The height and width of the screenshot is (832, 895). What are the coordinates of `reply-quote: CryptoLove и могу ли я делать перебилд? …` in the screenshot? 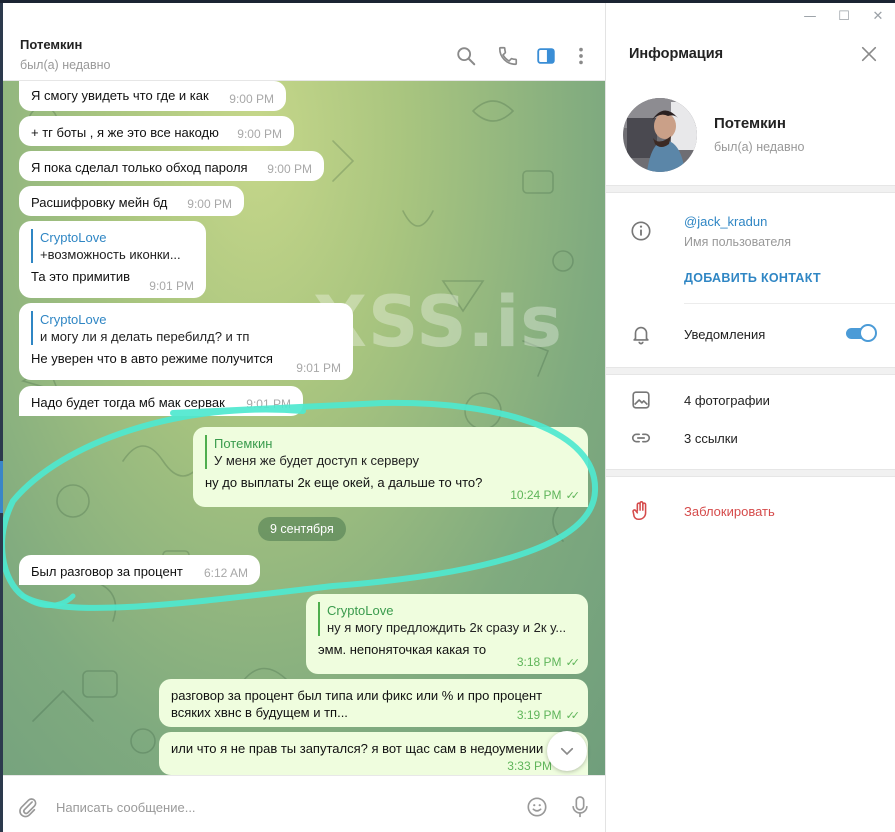 It's located at (186, 328).